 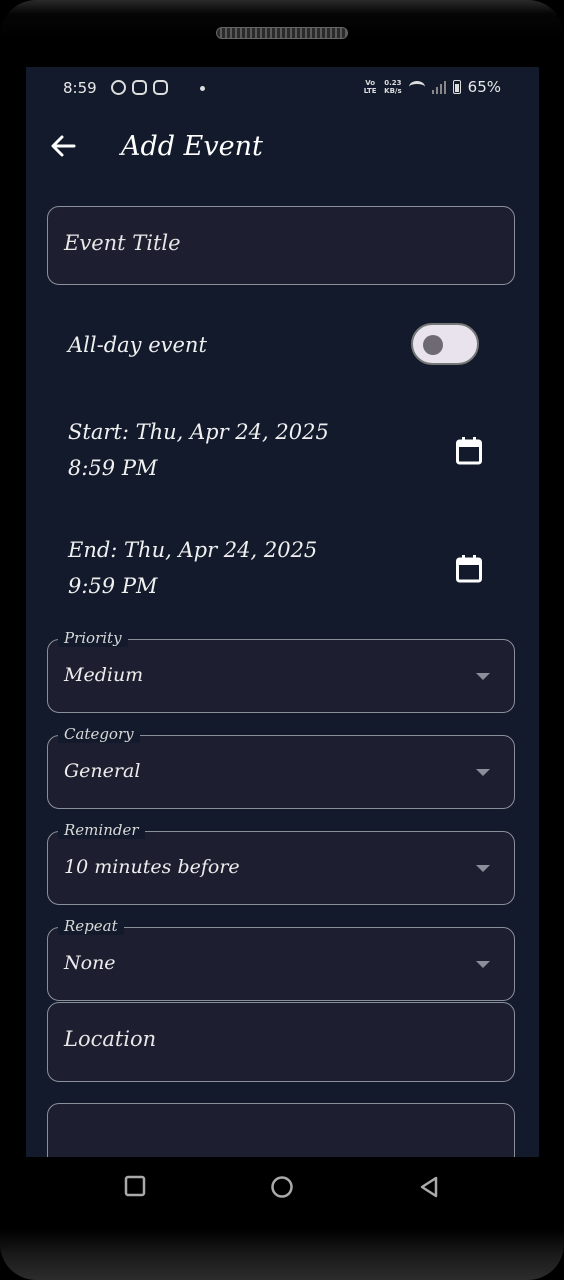 I want to click on battery-icon, so click(x=456, y=87).